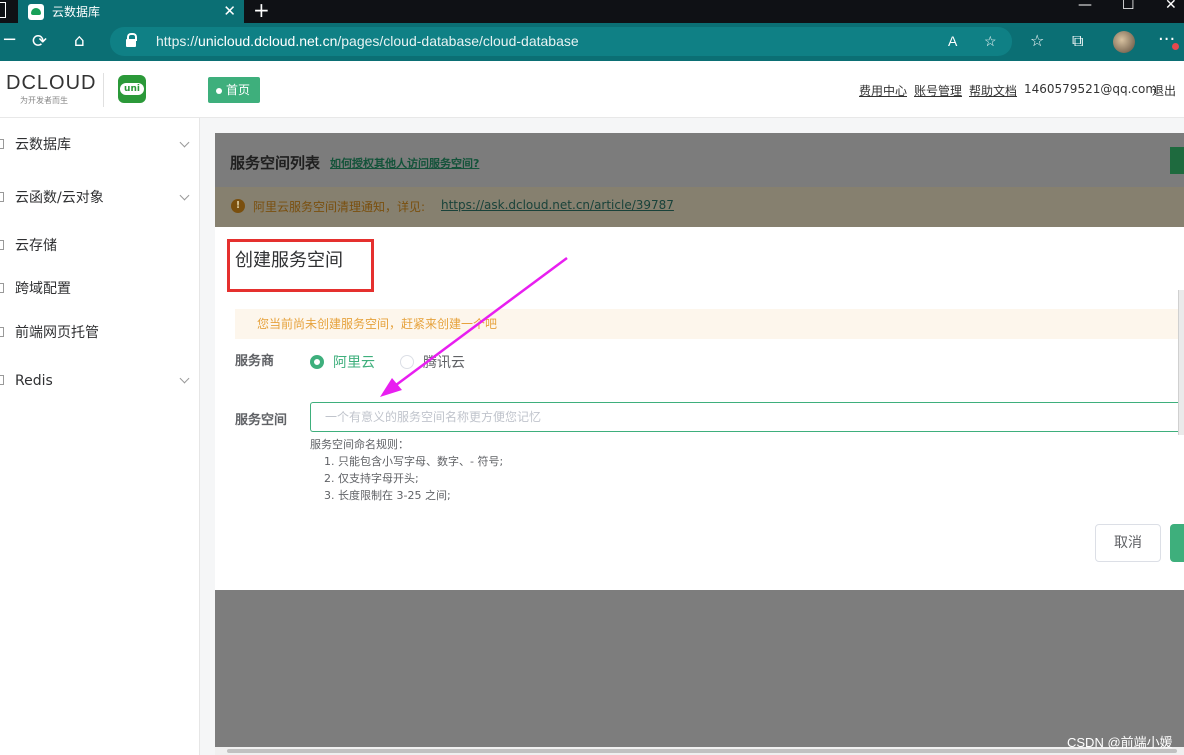 This screenshot has width=1184, height=755. I want to click on database-icon, so click(2, 144).